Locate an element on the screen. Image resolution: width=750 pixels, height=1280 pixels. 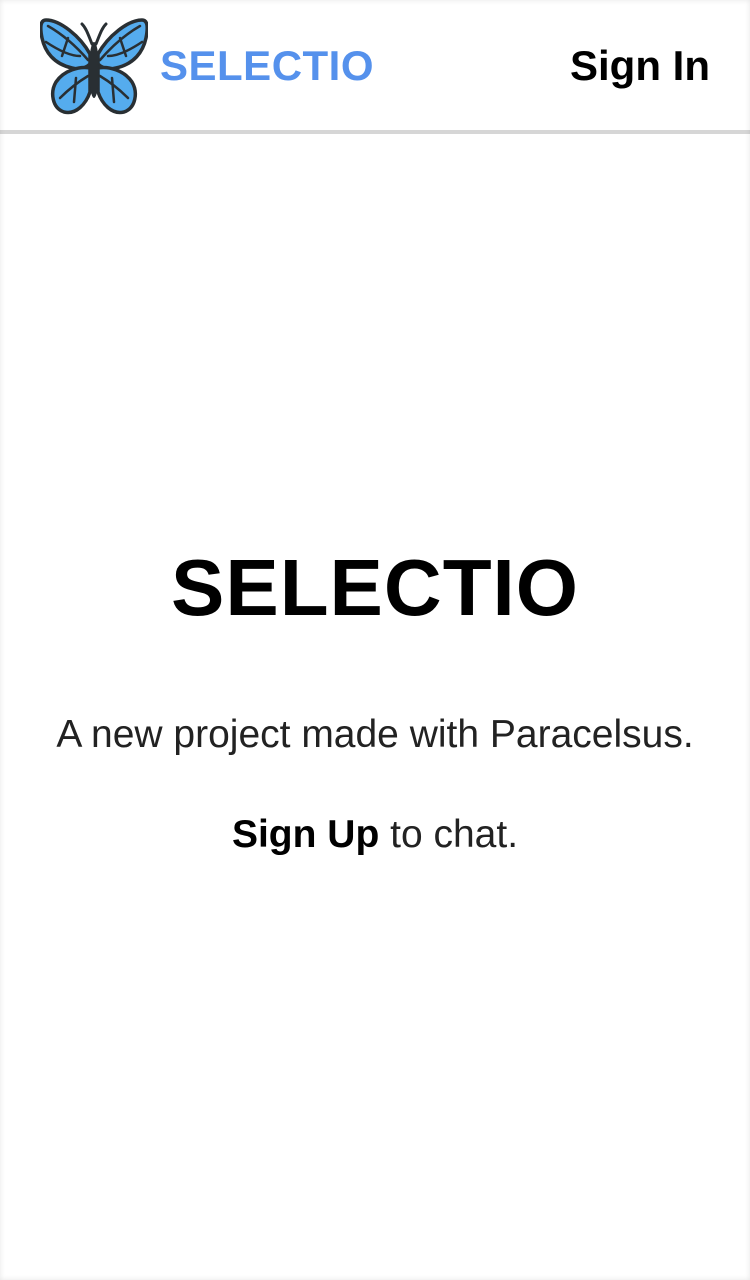
brand-name: SELECTIO is located at coordinates (267, 66).